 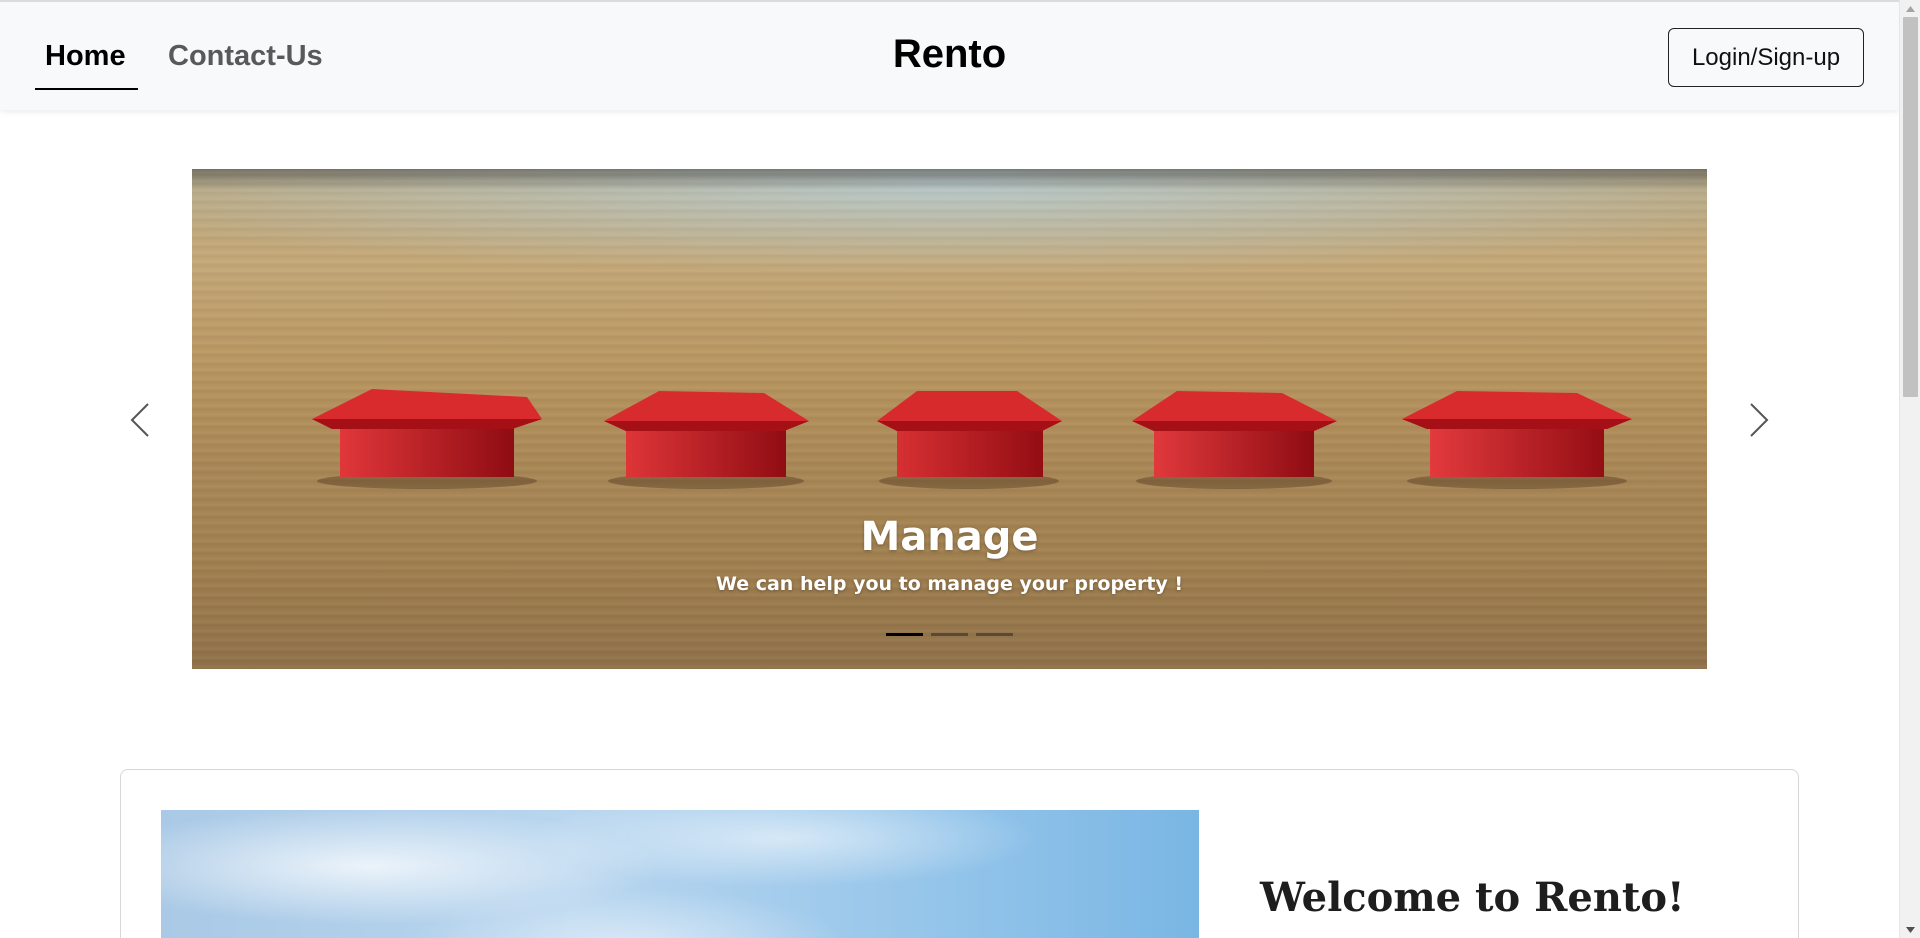 I want to click on caret-down-icon, so click(x=1910, y=929).